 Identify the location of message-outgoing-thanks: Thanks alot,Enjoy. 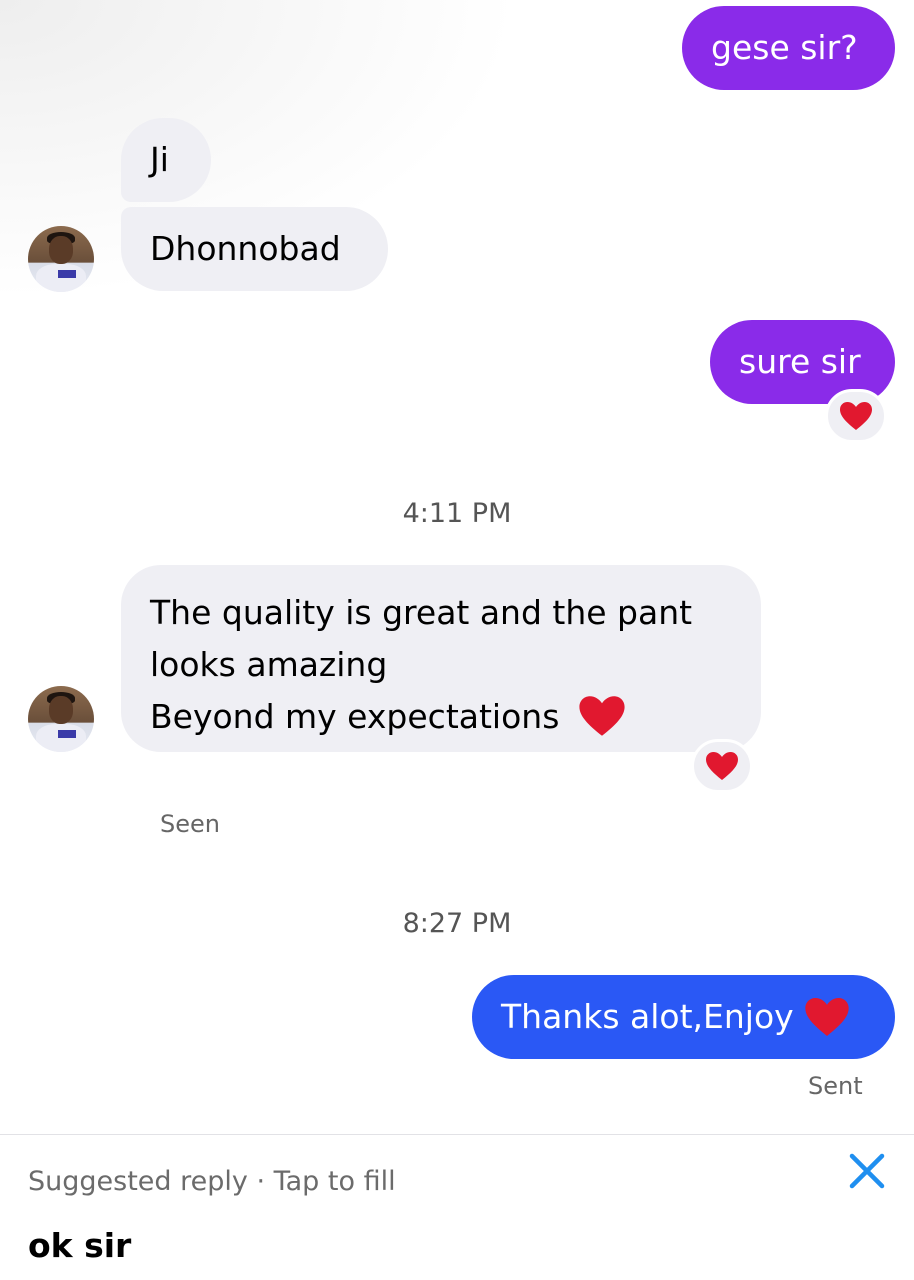
(683, 1017).